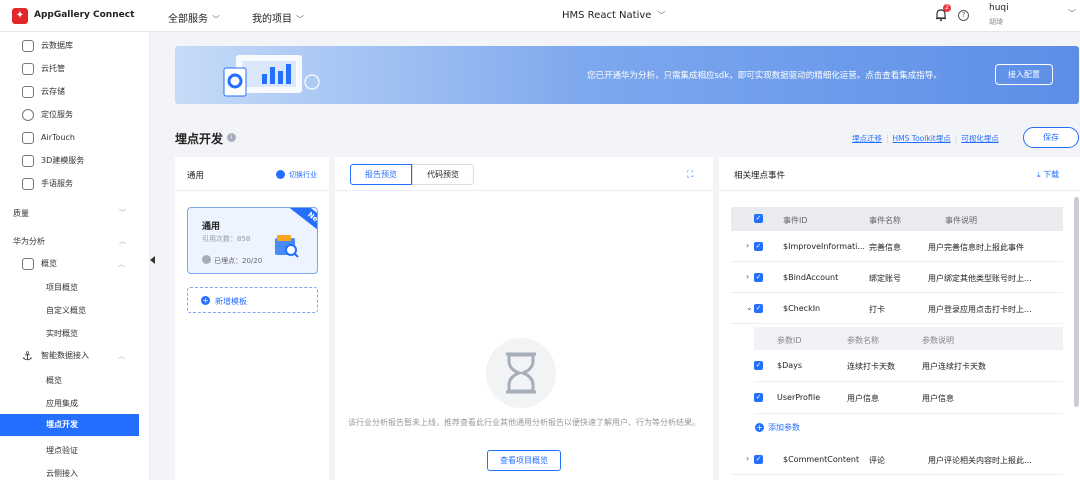 The height and width of the screenshot is (480, 1080). I want to click on hms-toolkit-link: HMS Toolkit埋点, so click(922, 138).